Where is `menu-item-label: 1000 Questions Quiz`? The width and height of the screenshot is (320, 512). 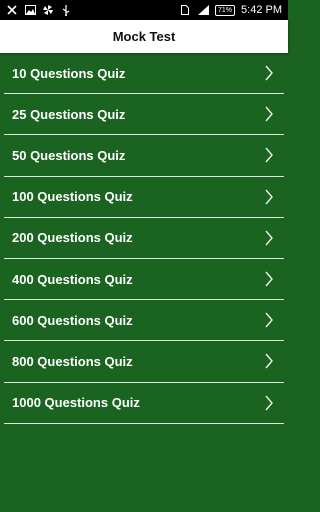
menu-item-label: 1000 Questions Quiz is located at coordinates (76, 403).